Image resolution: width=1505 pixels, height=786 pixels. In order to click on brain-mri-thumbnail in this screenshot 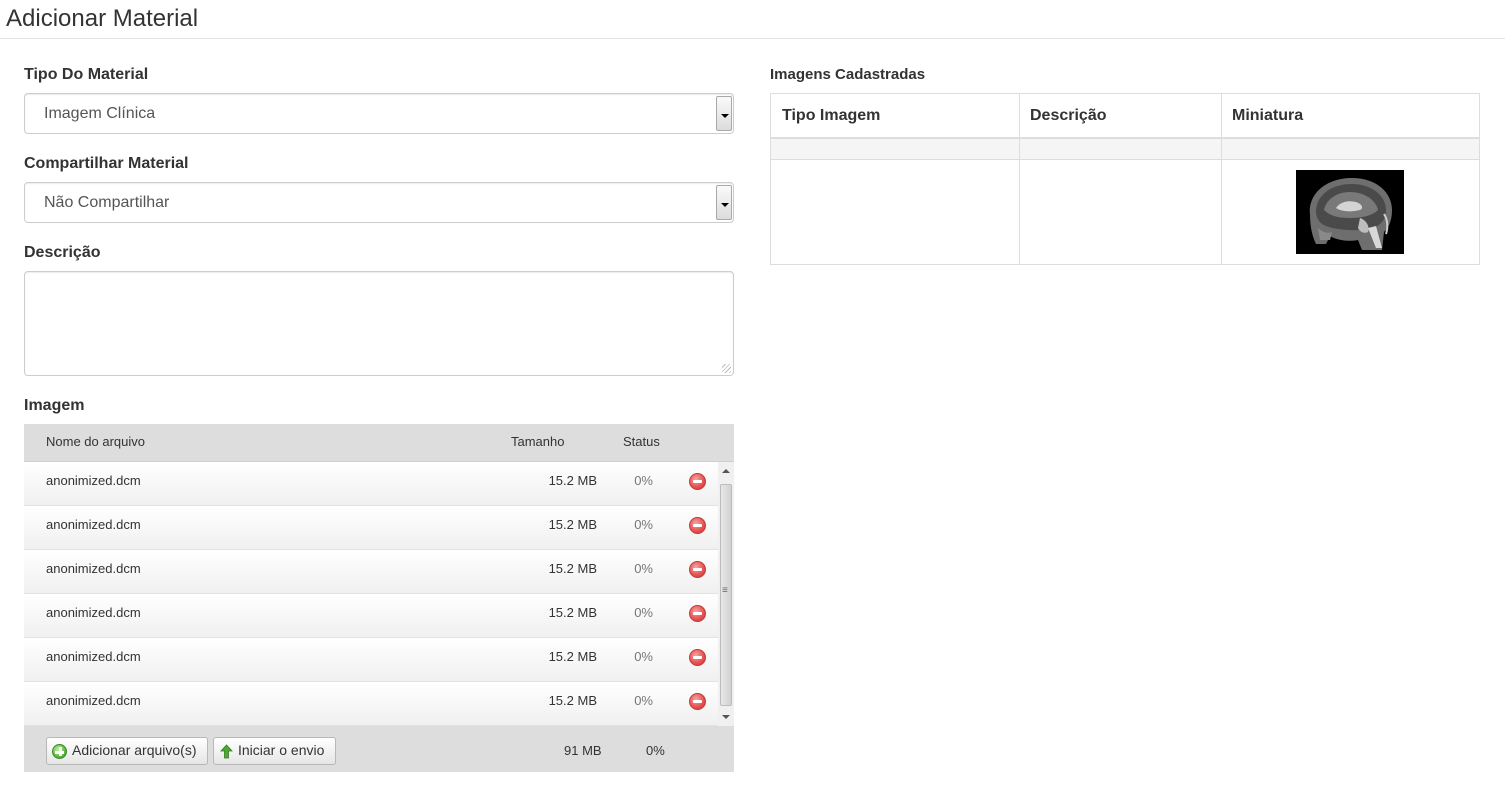, I will do `click(1350, 212)`.